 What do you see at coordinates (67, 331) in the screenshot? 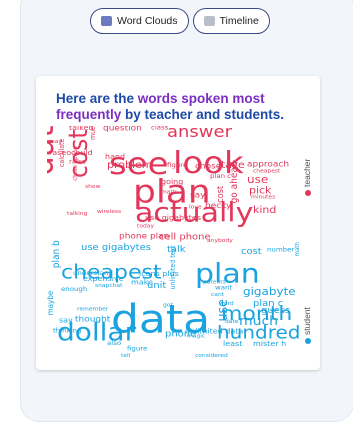
I see `student-word: thinking` at bounding box center [67, 331].